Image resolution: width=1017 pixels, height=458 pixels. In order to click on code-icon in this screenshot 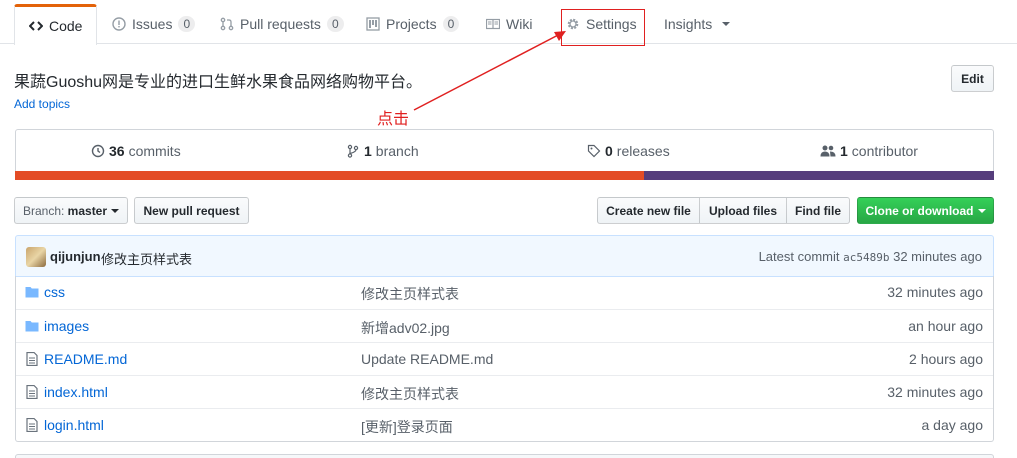, I will do `click(36, 26)`.